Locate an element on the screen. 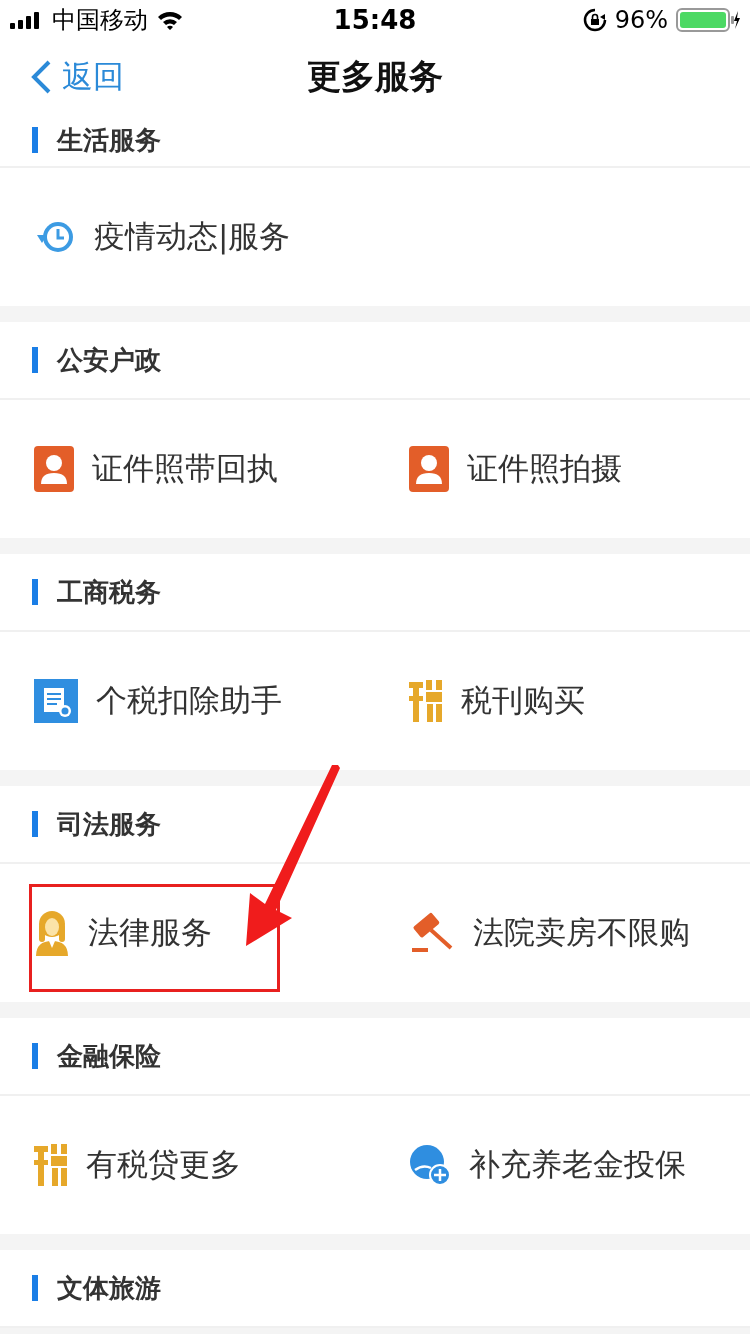  service-item: 税刊购买 is located at coordinates (562, 701).